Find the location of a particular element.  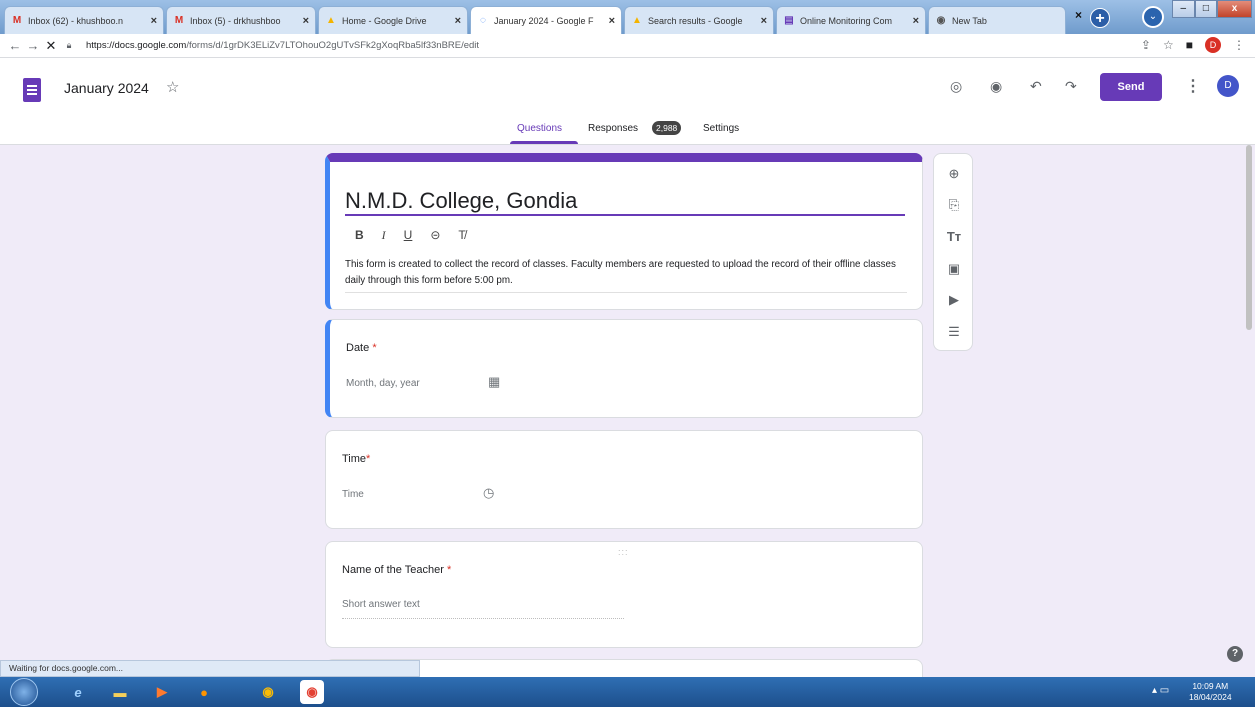

date-placeholder: Month, day, year is located at coordinates (383, 383).